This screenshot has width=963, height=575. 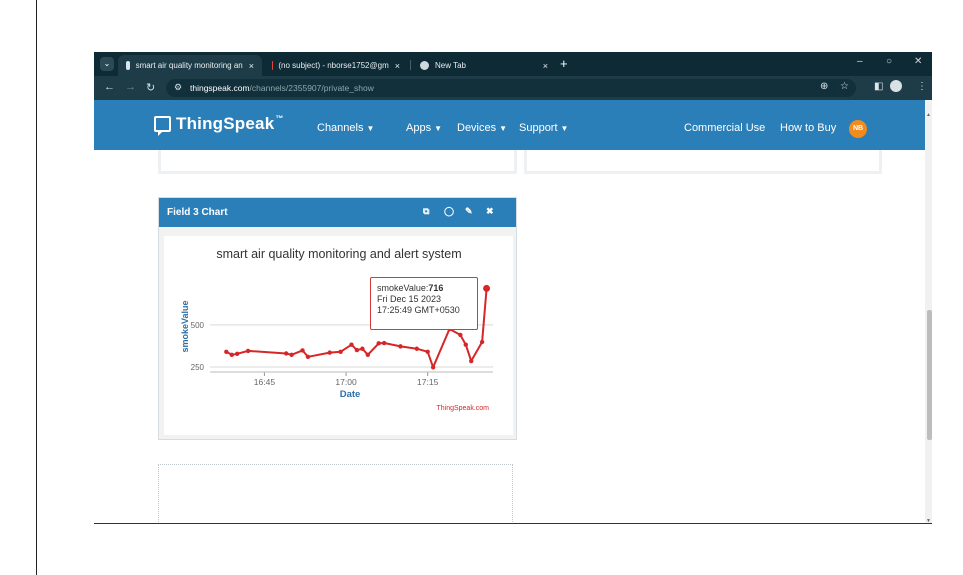 What do you see at coordinates (469, 211) in the screenshot?
I see `edit-pencil-icon: ✎` at bounding box center [469, 211].